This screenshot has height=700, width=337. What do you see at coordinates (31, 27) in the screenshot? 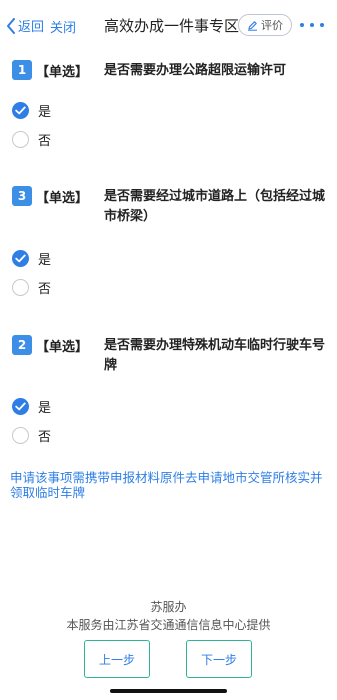
I see `back-label: 返回` at bounding box center [31, 27].